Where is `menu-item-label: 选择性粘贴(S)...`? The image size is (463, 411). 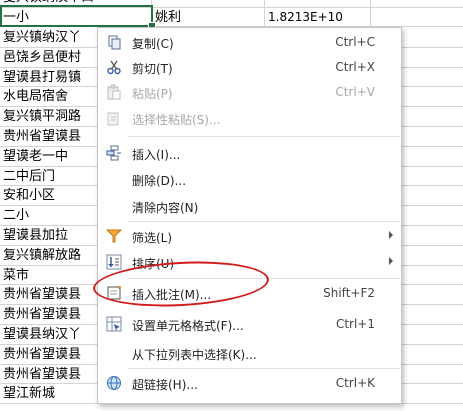
menu-item-label: 选择性粘贴(S)... is located at coordinates (176, 120).